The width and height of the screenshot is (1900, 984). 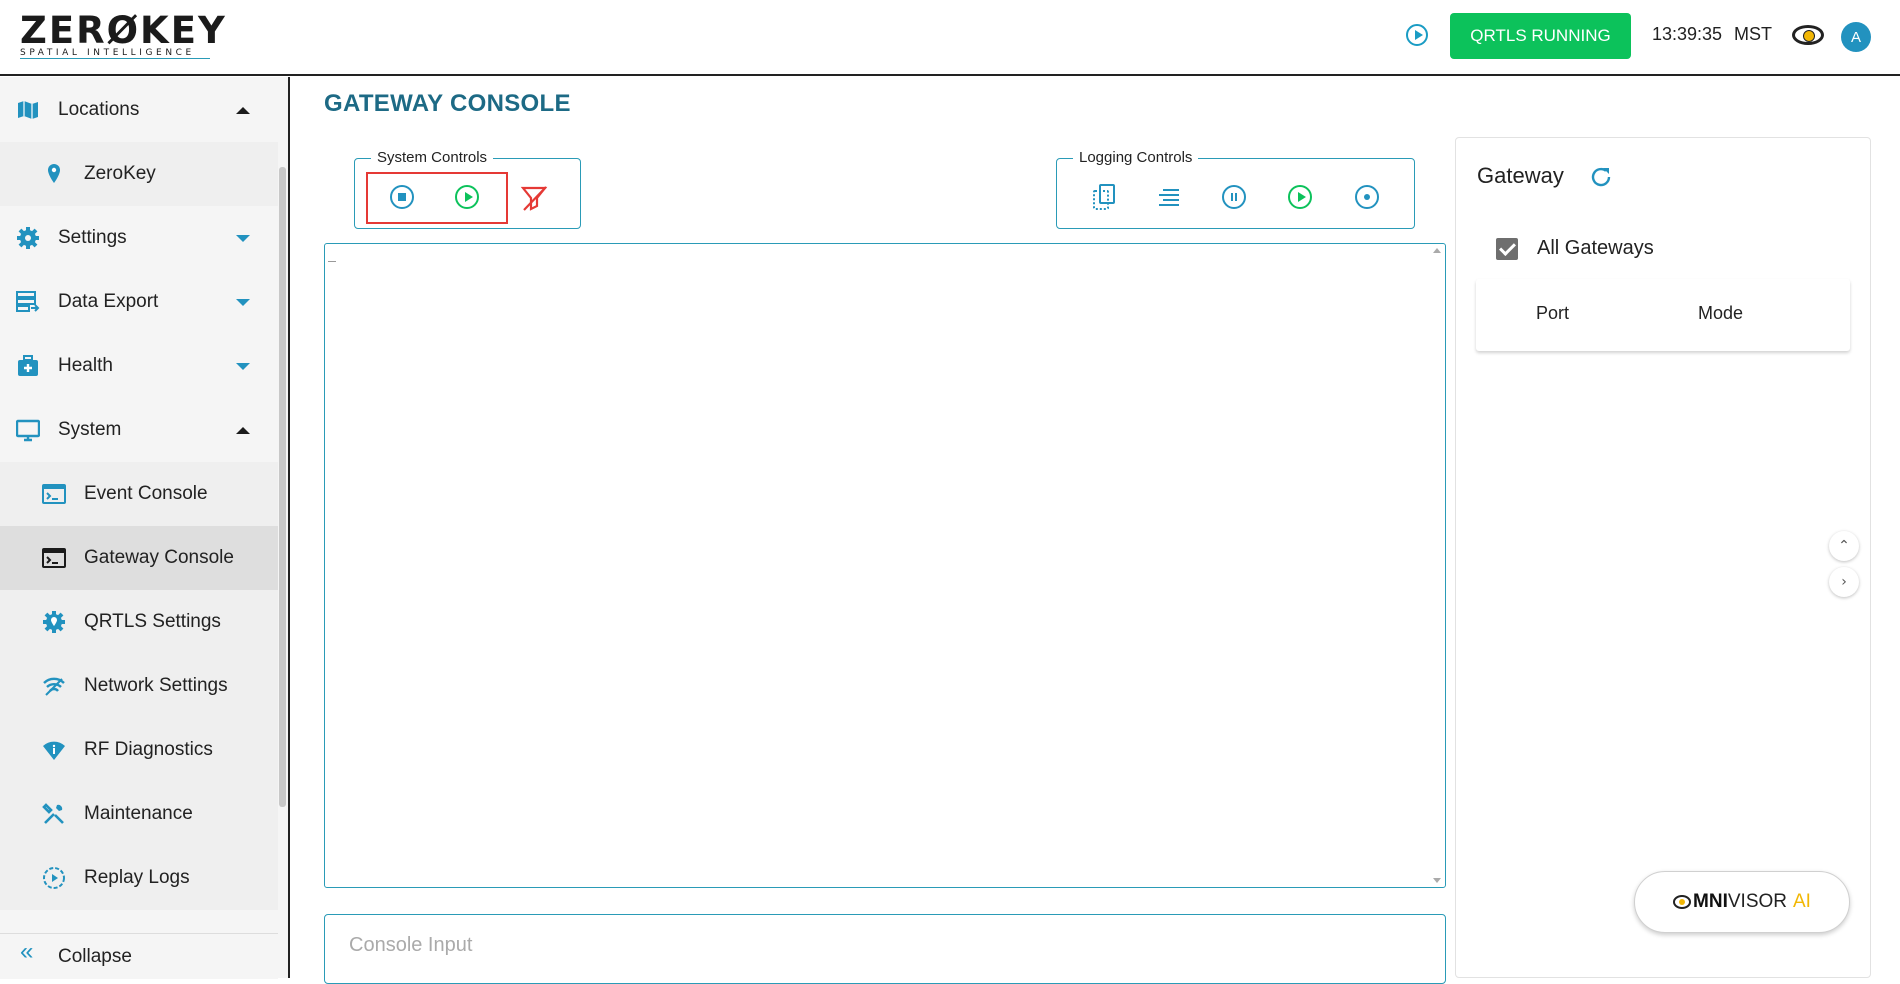 What do you see at coordinates (1507, 249) in the screenshot?
I see `all-gateways-checkbox` at bounding box center [1507, 249].